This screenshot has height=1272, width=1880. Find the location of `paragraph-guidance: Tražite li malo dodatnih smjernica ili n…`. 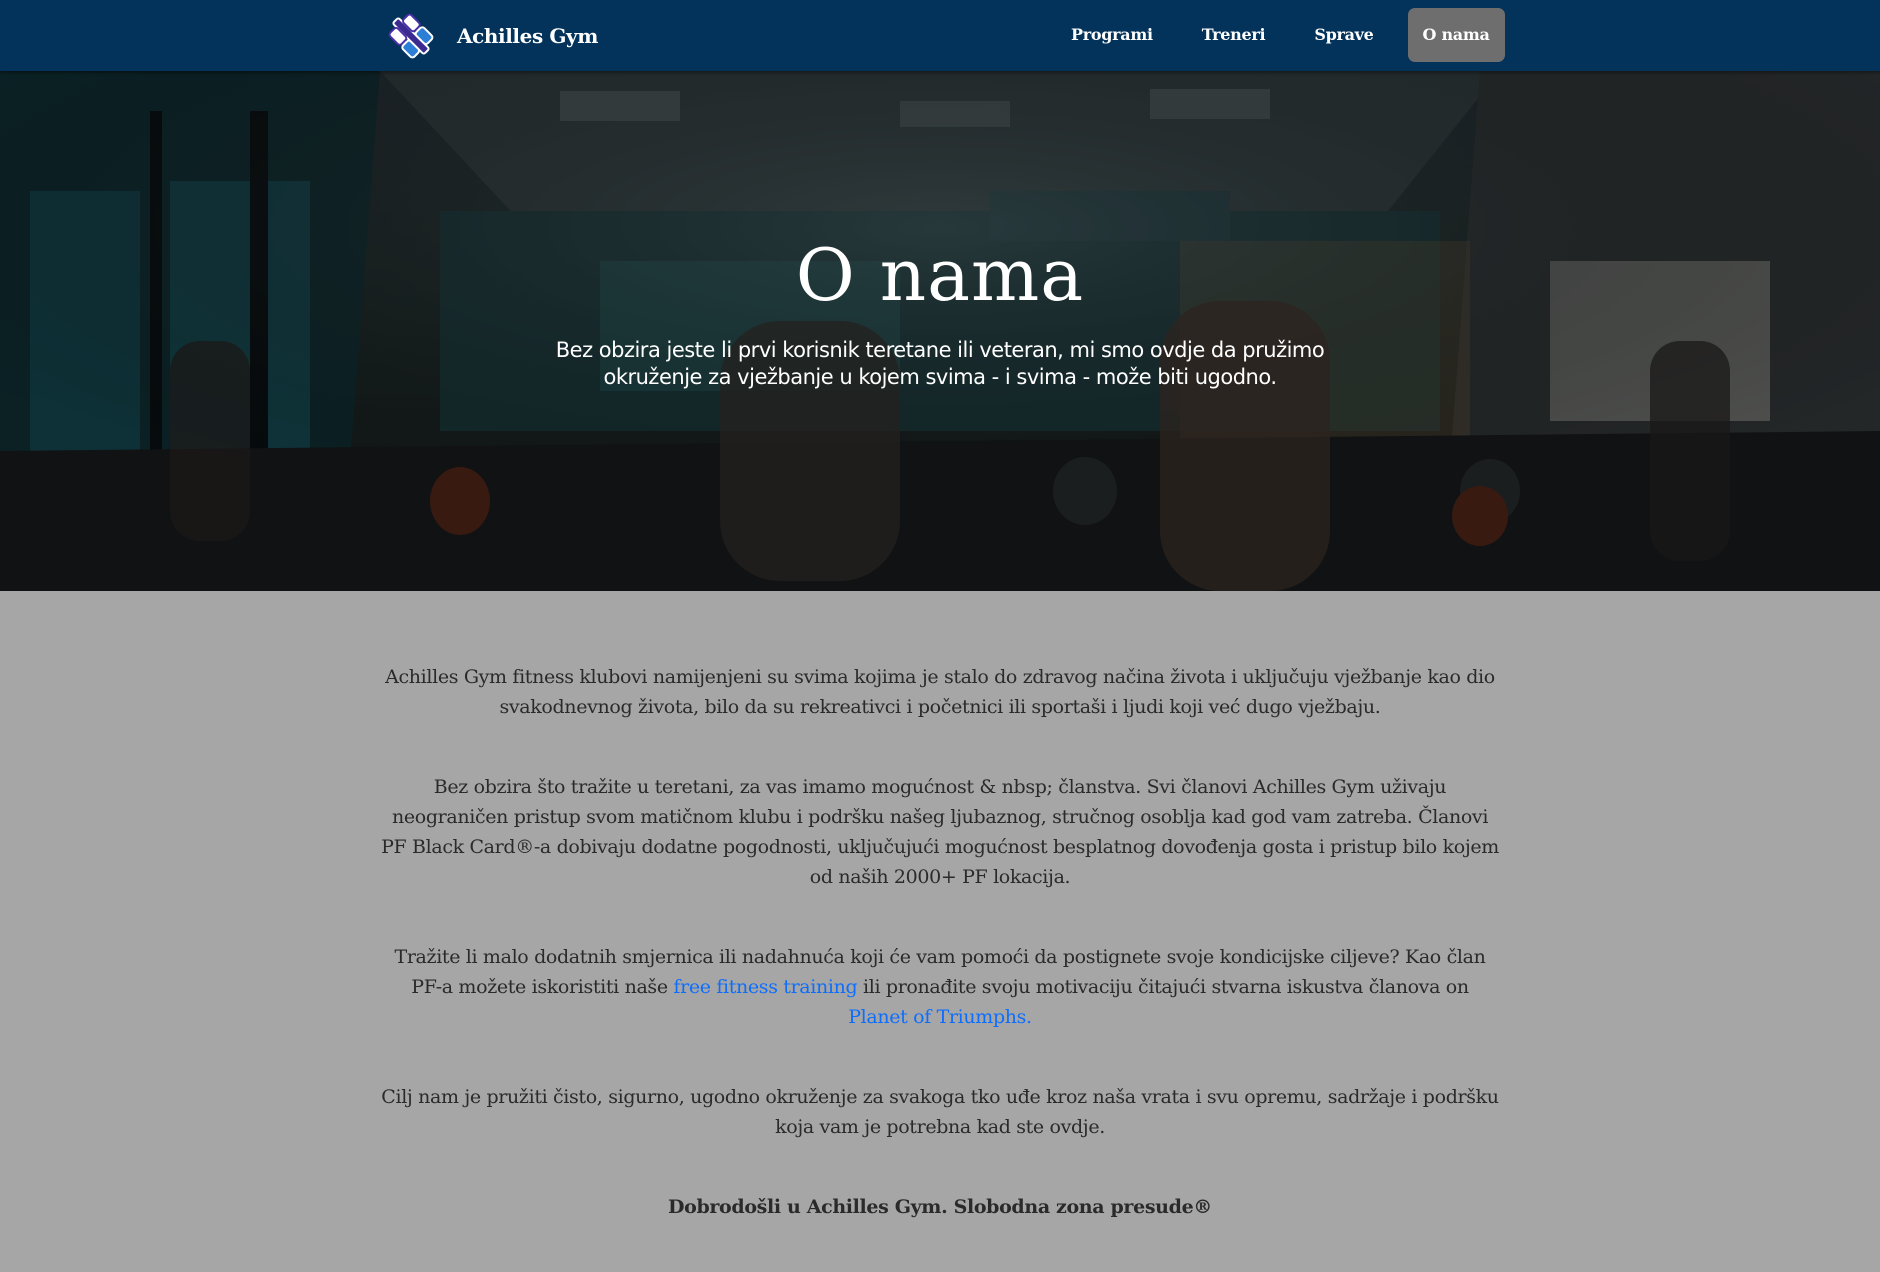

paragraph-guidance: Tražite li malo dodatnih smjernica ili n… is located at coordinates (940, 987).